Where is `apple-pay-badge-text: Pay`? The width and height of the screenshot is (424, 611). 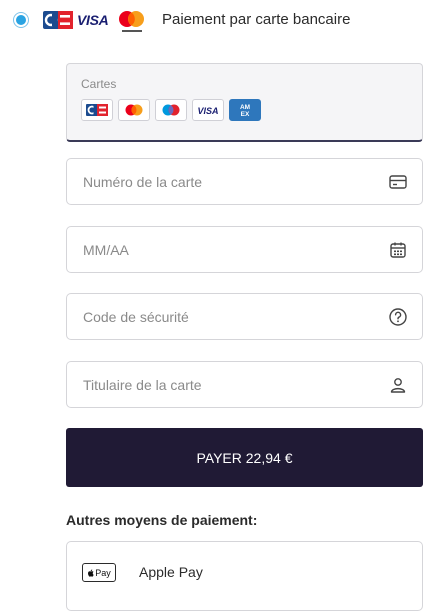 apple-pay-badge-text: Pay is located at coordinates (103, 572).